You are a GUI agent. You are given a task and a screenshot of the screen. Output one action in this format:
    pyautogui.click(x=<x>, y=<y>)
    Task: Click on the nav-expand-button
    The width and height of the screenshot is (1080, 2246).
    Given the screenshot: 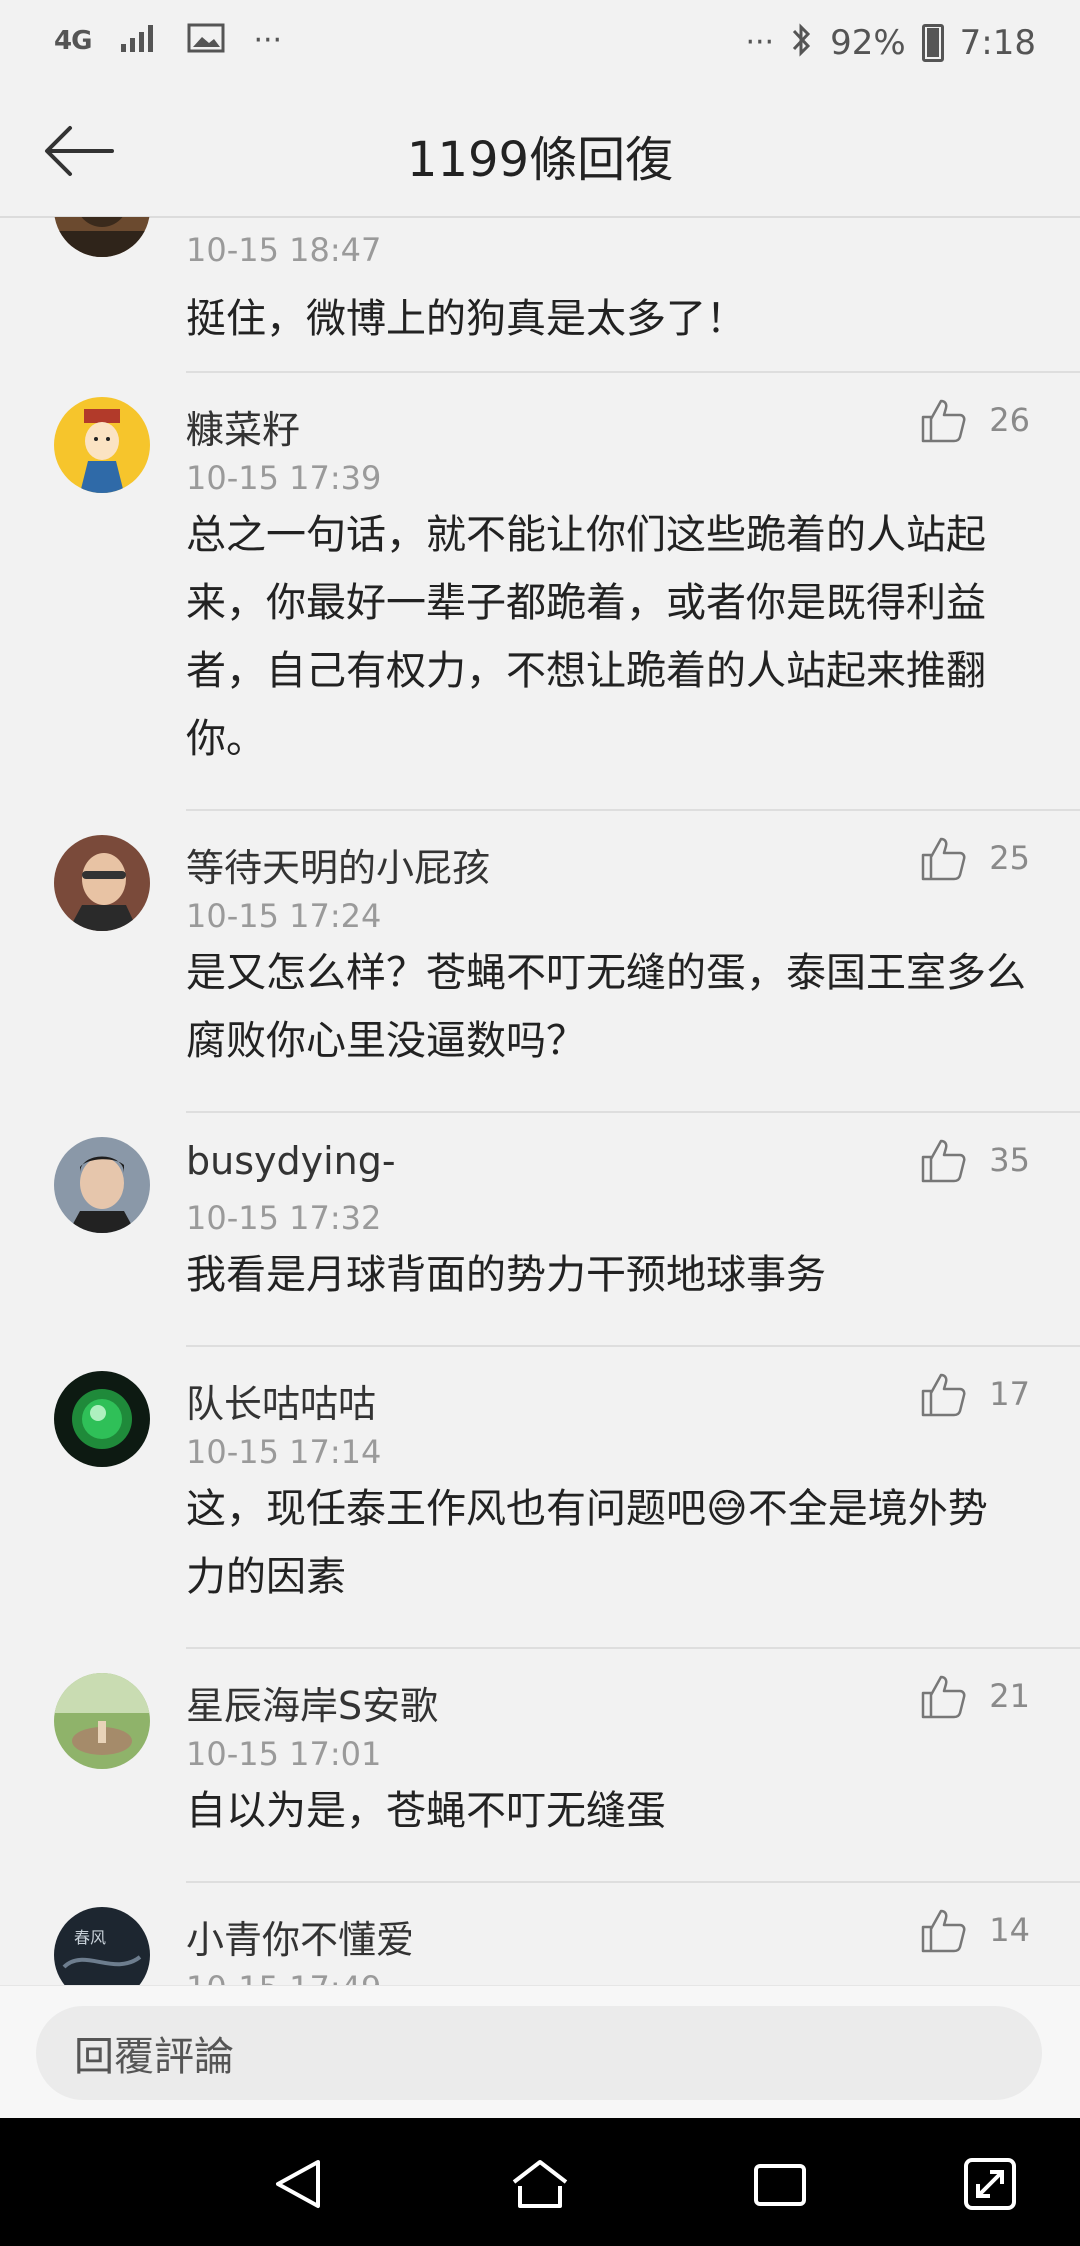 What is the action you would take?
    pyautogui.click(x=990, y=2184)
    